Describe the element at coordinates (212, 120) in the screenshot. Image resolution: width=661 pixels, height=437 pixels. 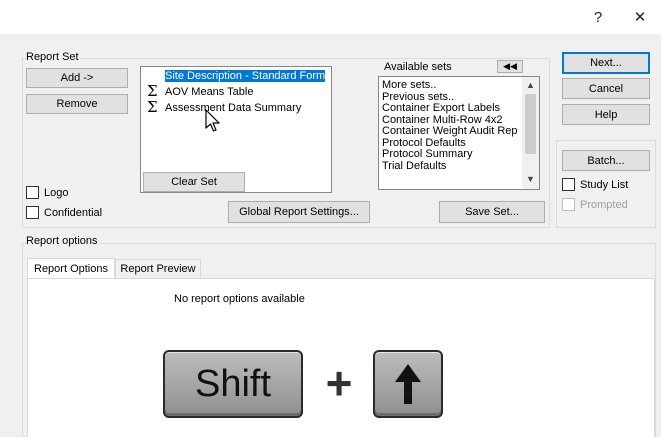
I see `mouse-cursor-icon` at that location.